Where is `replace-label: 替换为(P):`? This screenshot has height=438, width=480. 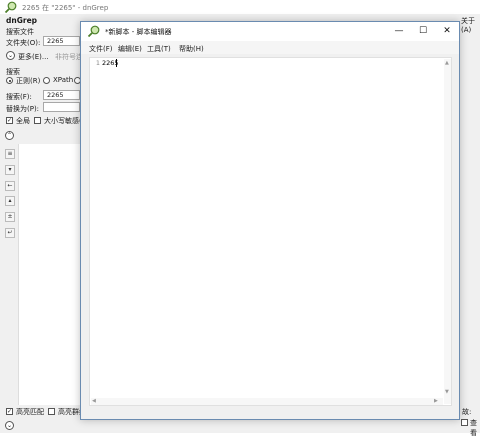
replace-label: 替换为(P): is located at coordinates (23, 109).